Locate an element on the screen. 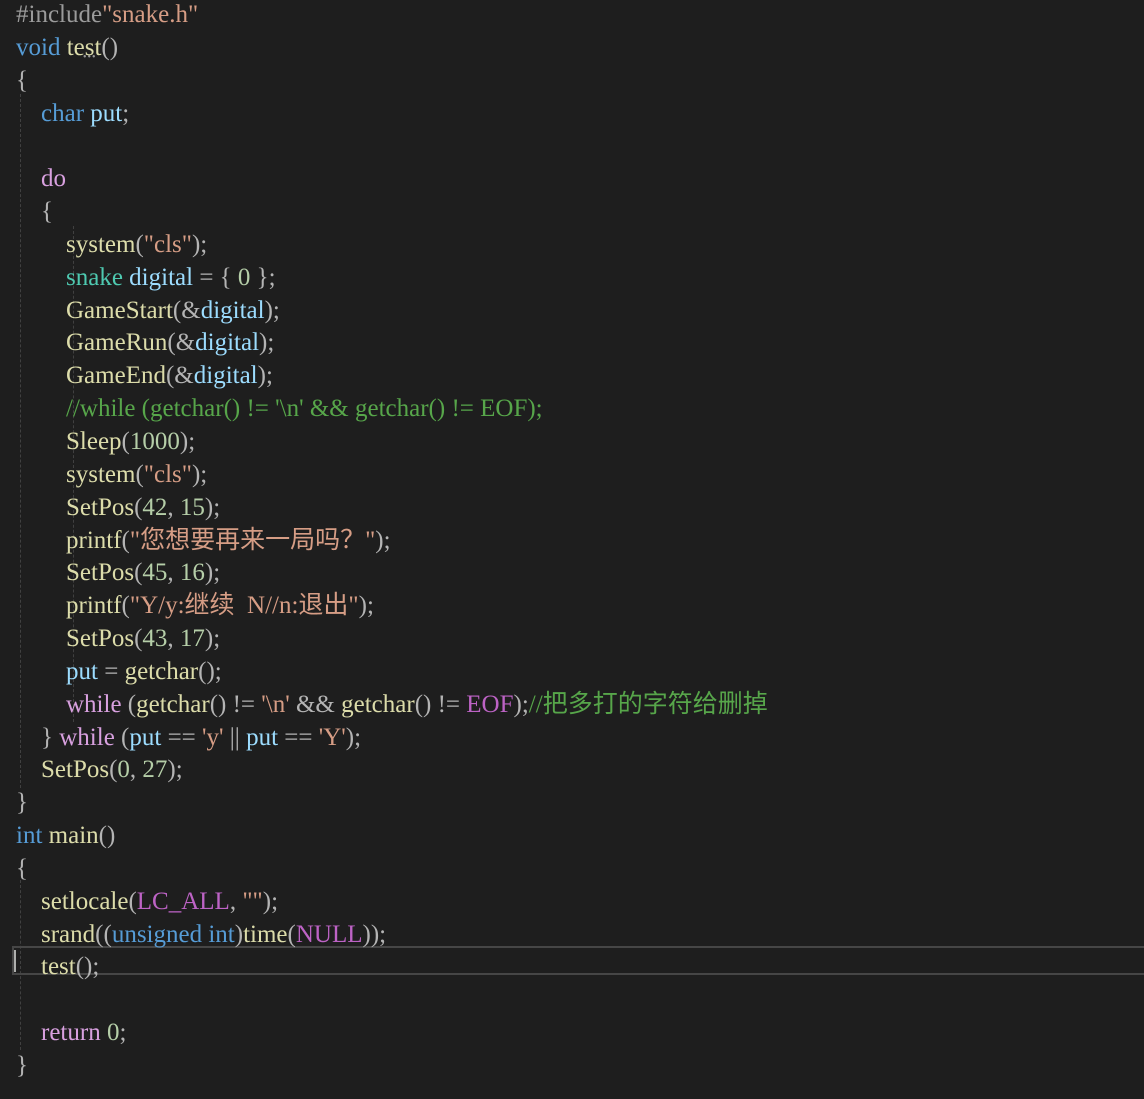 This screenshot has width=1144, height=1099. code-line: SetPos(0, 27); is located at coordinates (576, 770).